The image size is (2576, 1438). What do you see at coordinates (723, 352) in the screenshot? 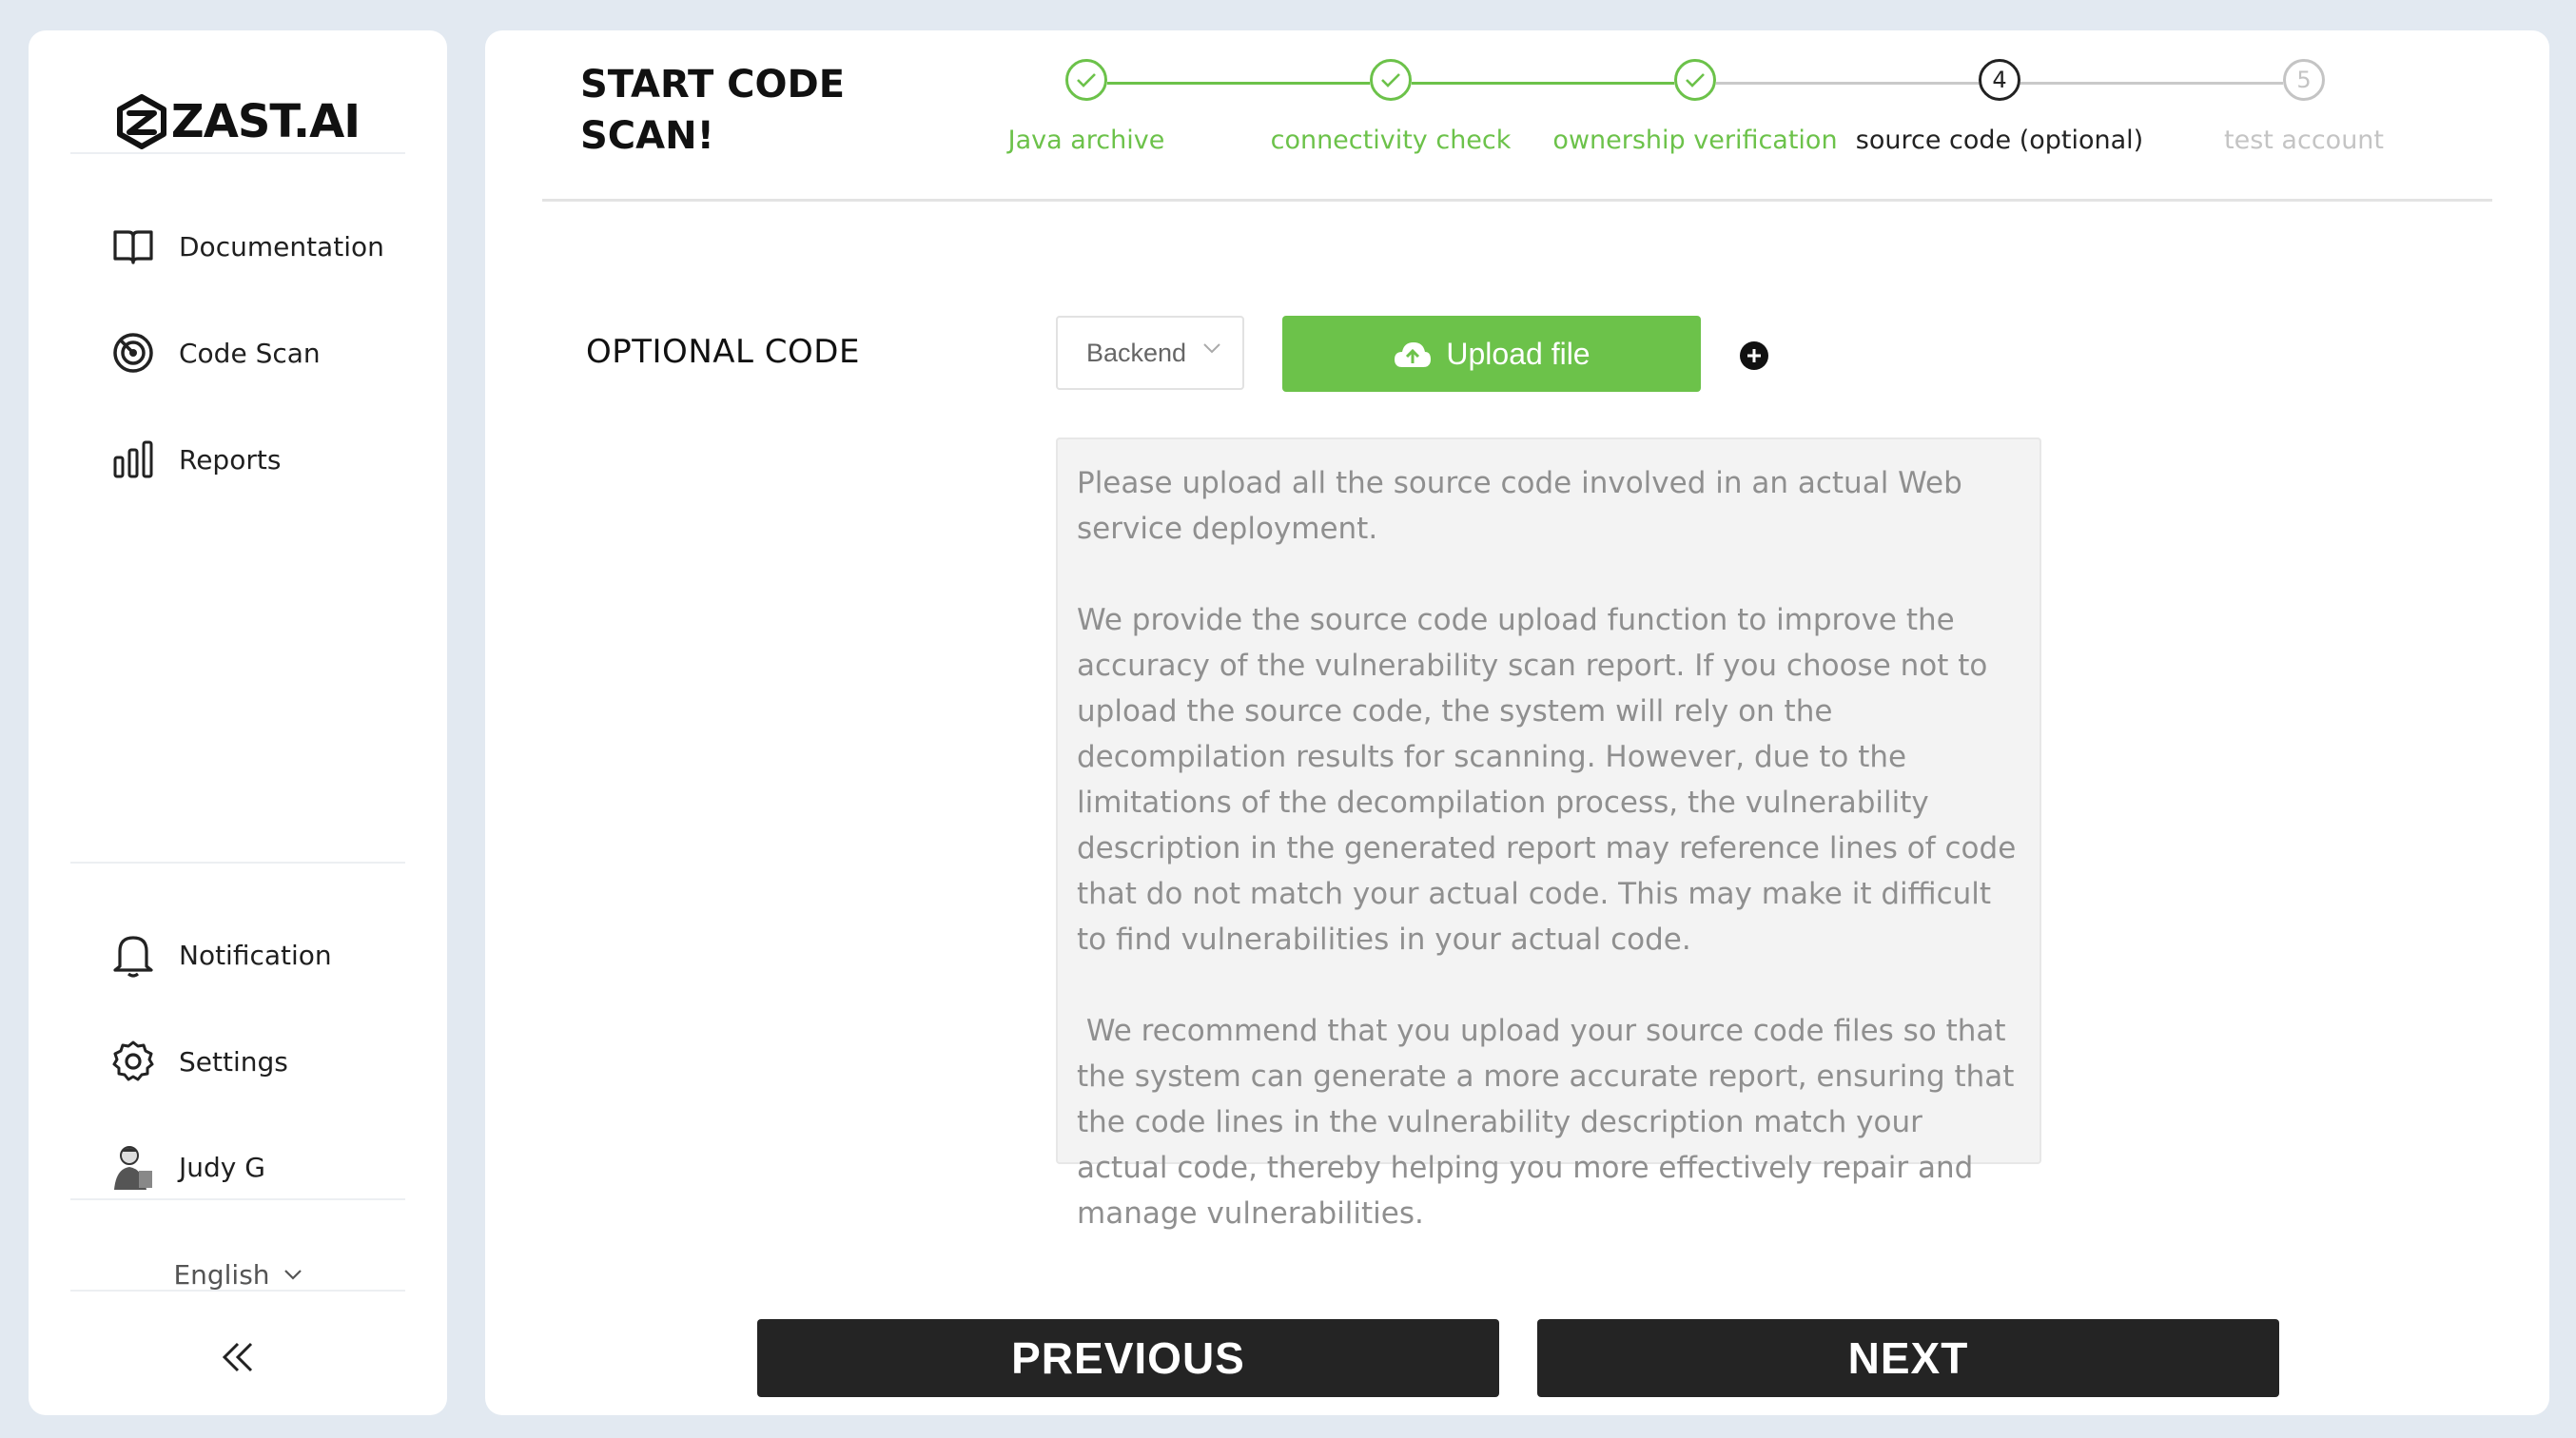
I see `optional-code-label: OPTIONAL CODE` at bounding box center [723, 352].